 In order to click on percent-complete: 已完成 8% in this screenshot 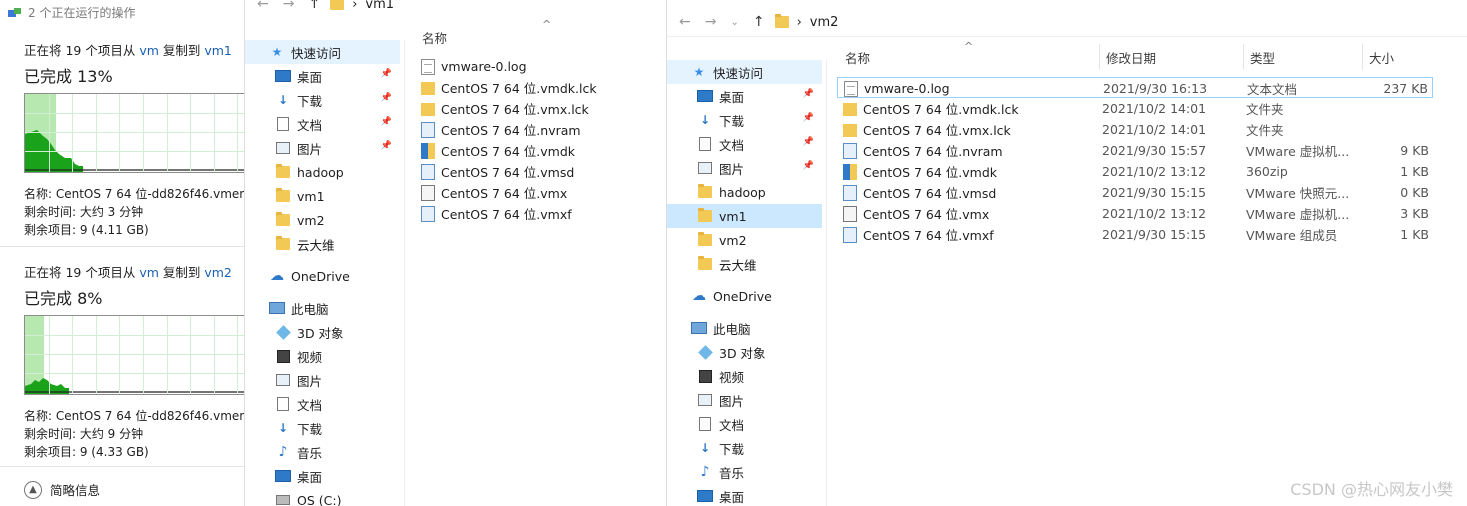, I will do `click(63, 298)`.